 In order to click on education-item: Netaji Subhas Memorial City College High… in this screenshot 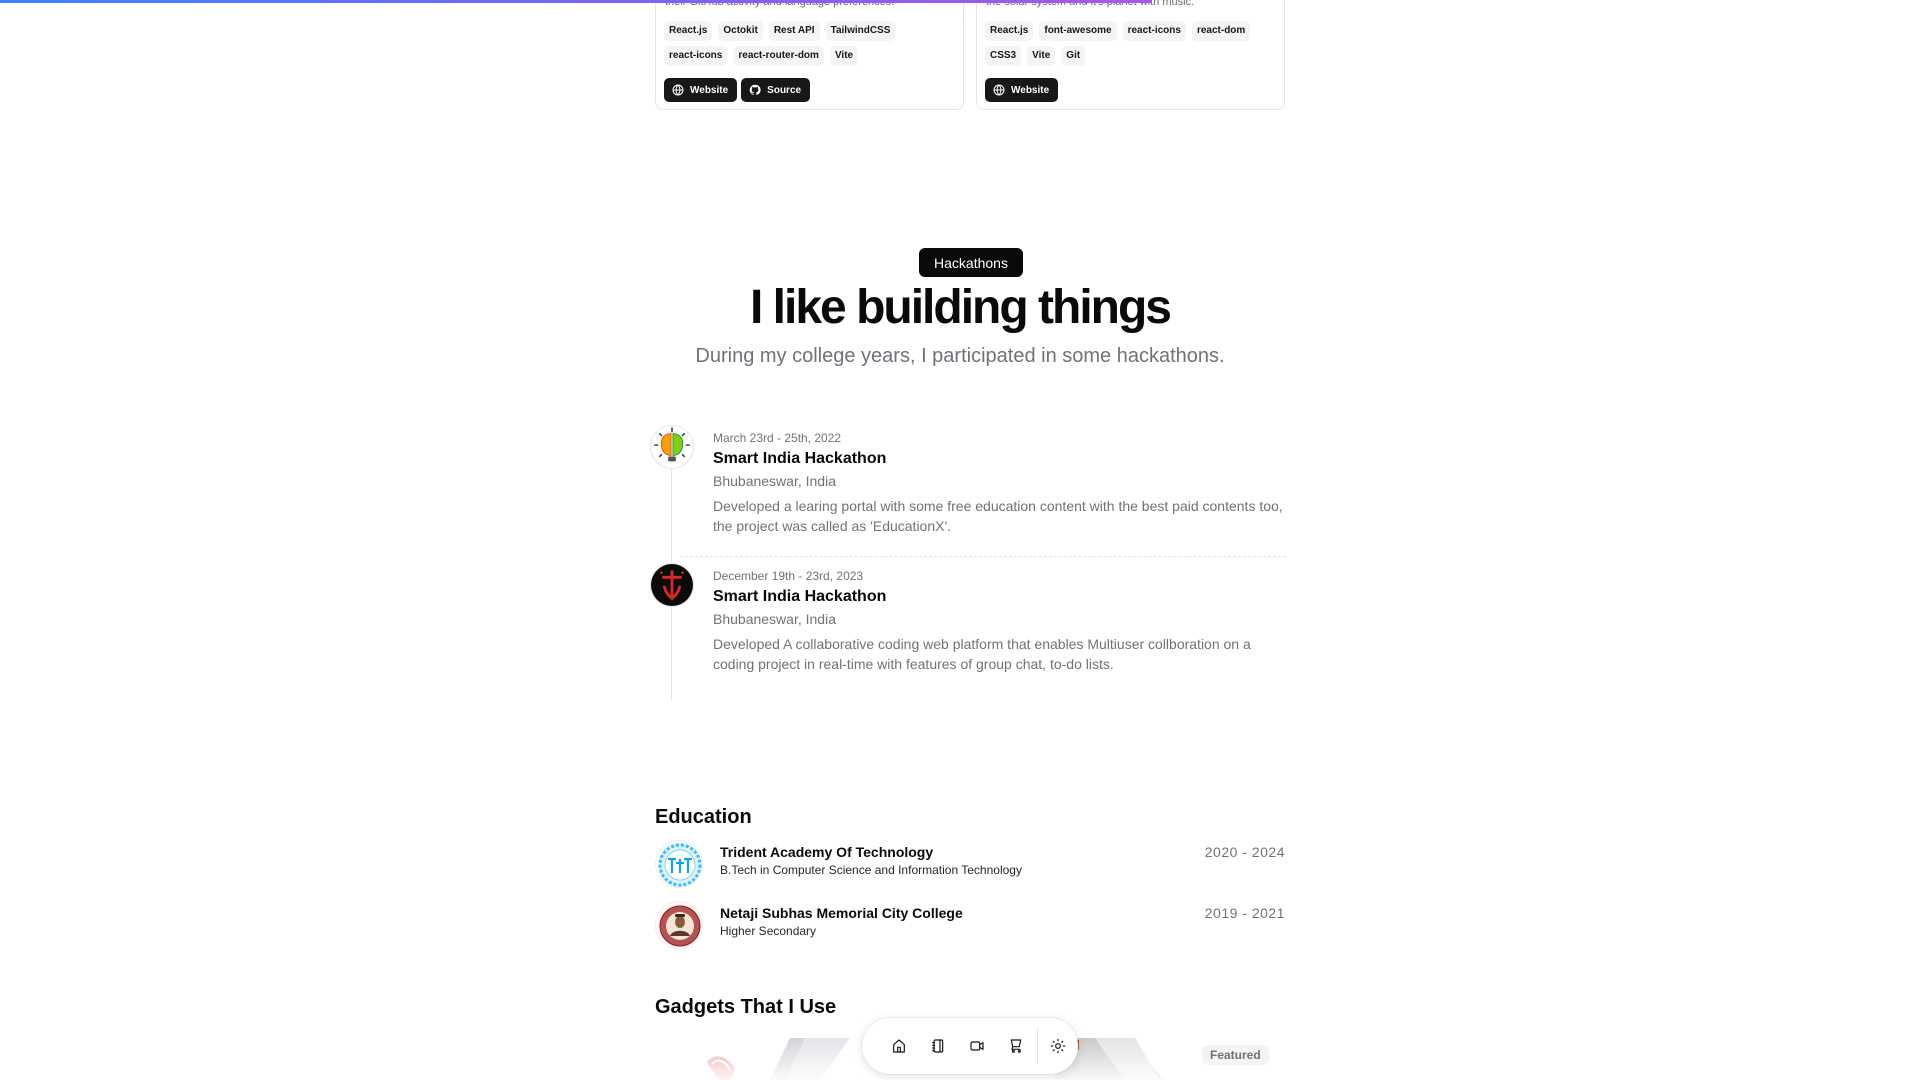, I will do `click(970, 925)`.